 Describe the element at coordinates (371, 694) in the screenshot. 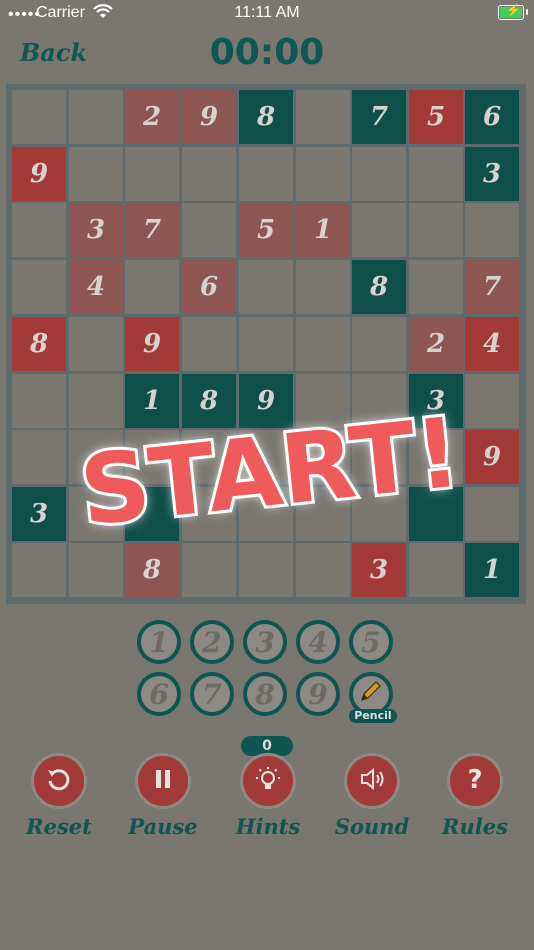

I see `pencil-icon` at that location.